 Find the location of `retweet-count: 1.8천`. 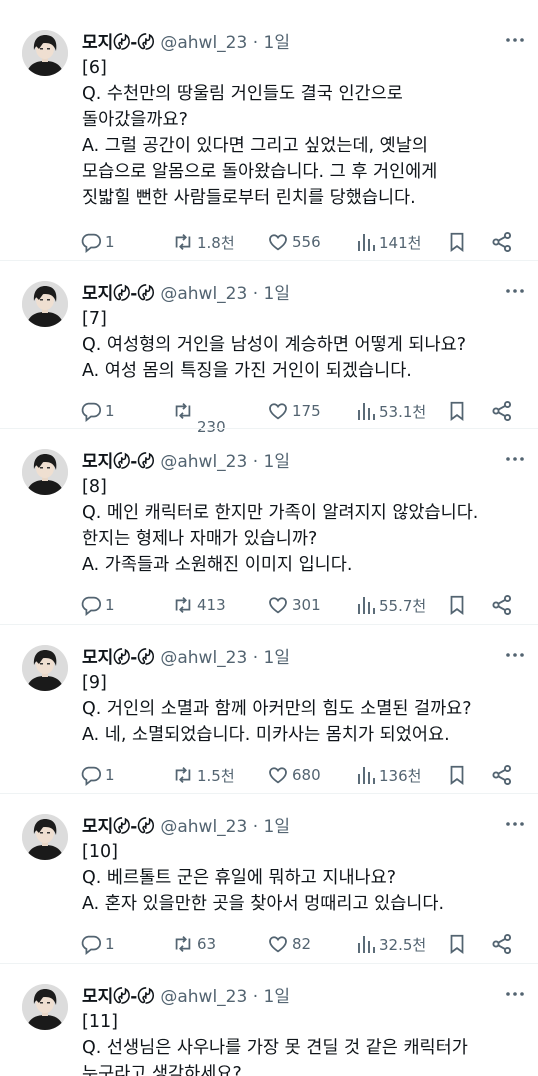

retweet-count: 1.8천 is located at coordinates (216, 242).